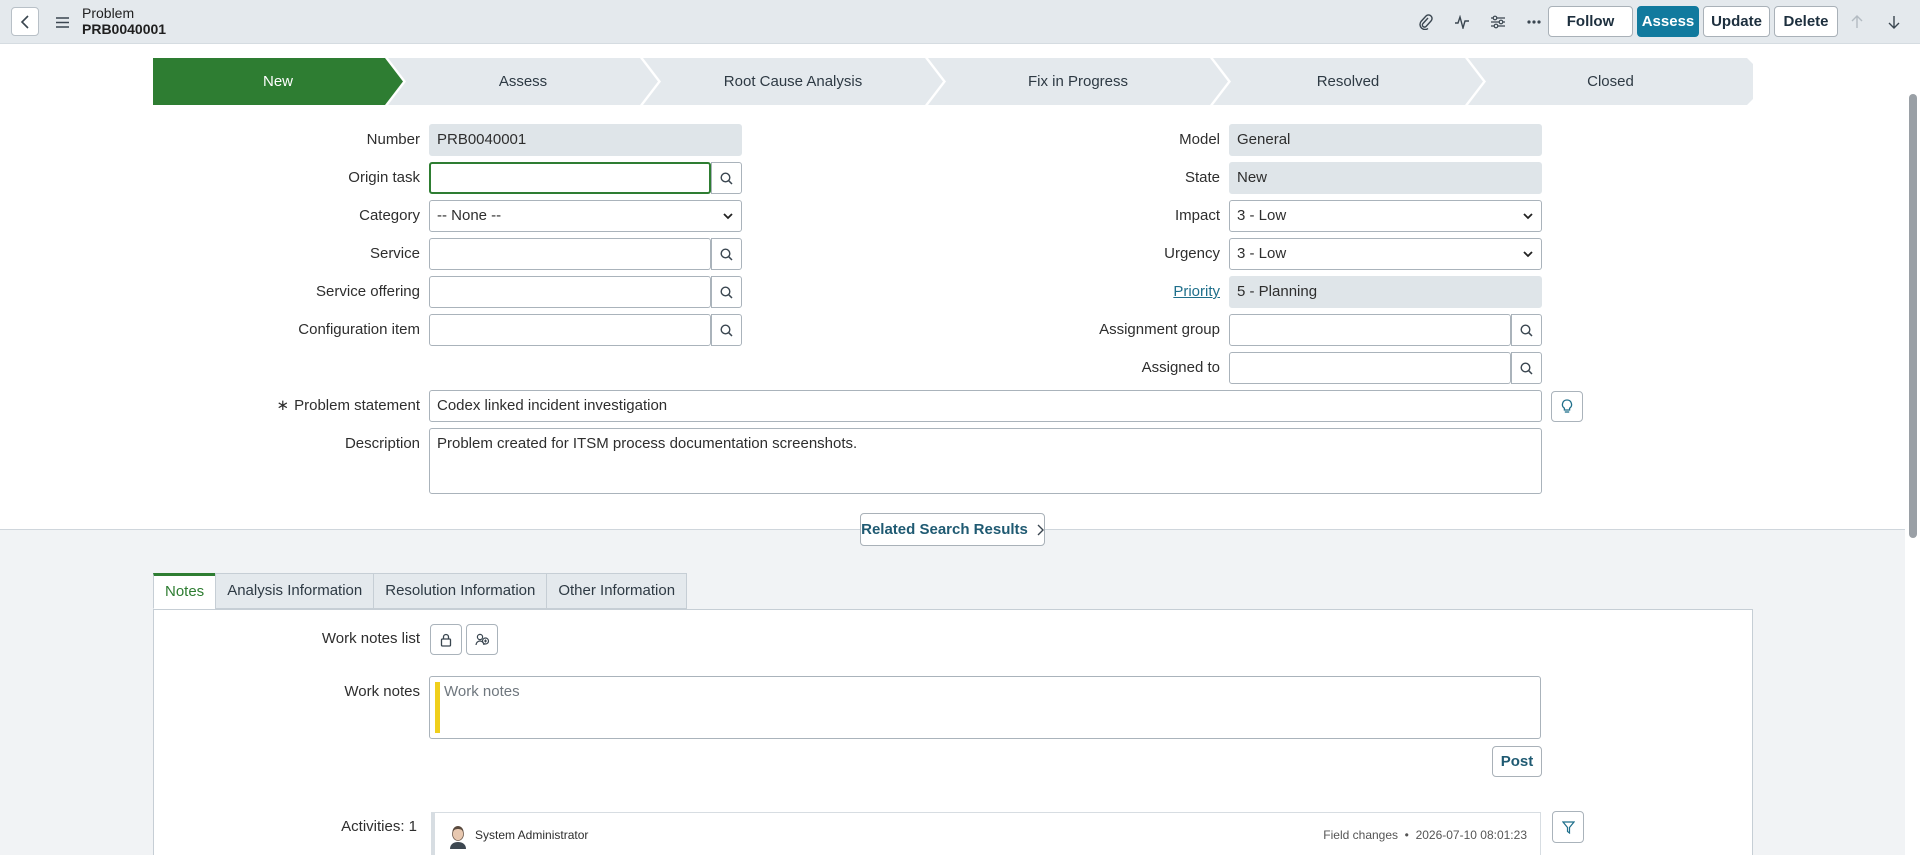 This screenshot has height=855, width=1920. Describe the element at coordinates (570, 178) in the screenshot. I see `origin-task-input` at that location.